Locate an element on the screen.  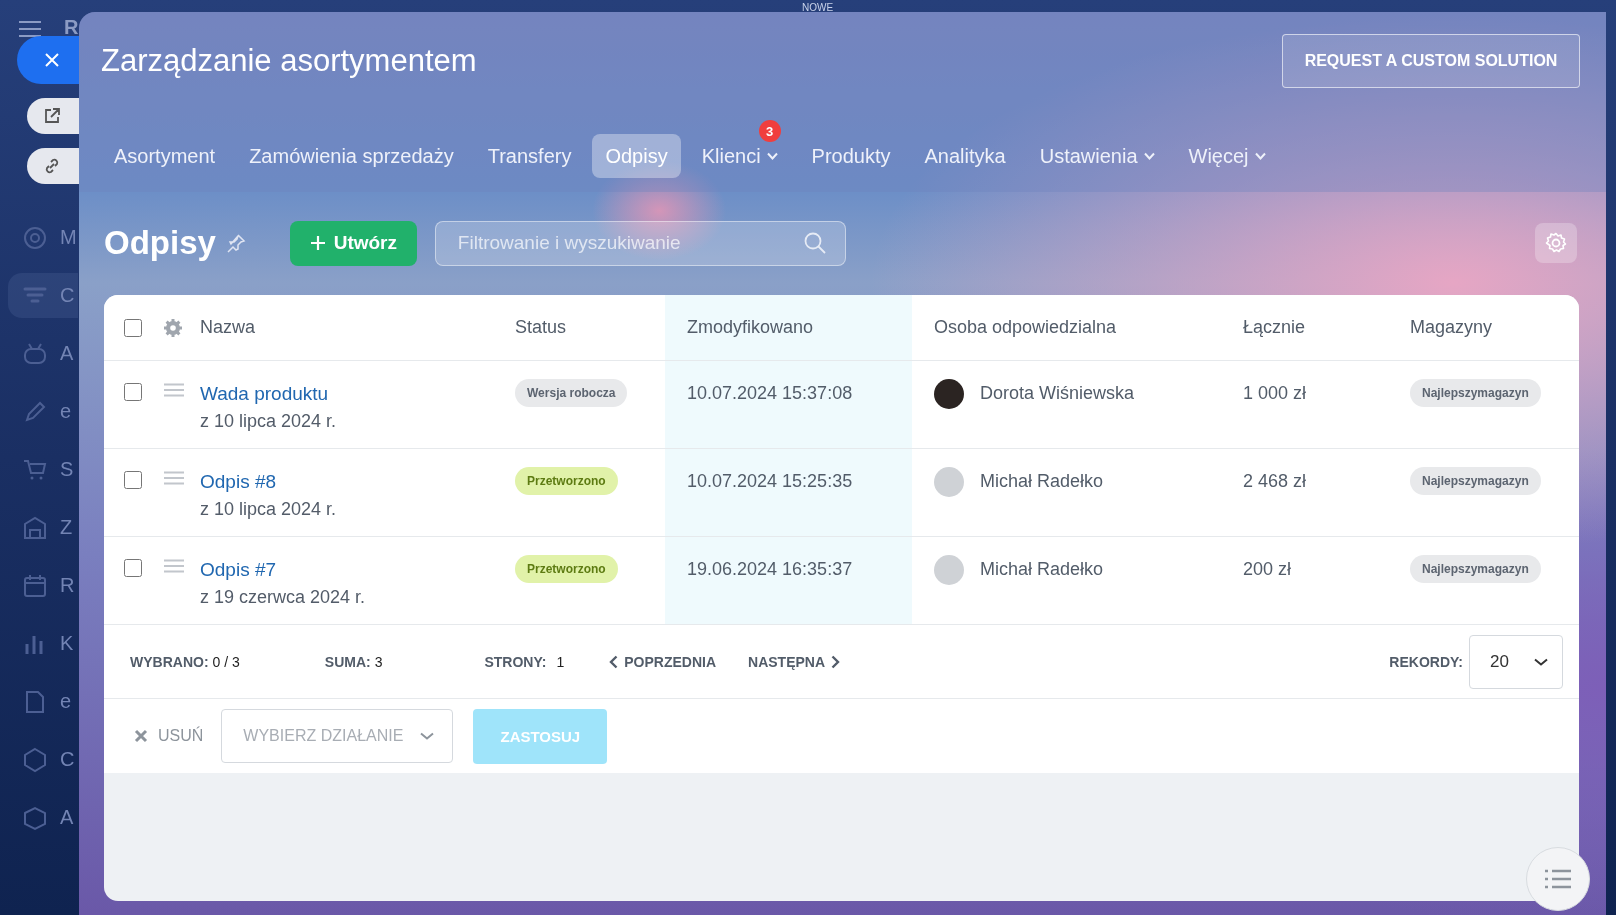
nav-tab: Asortyment is located at coordinates (165, 156).